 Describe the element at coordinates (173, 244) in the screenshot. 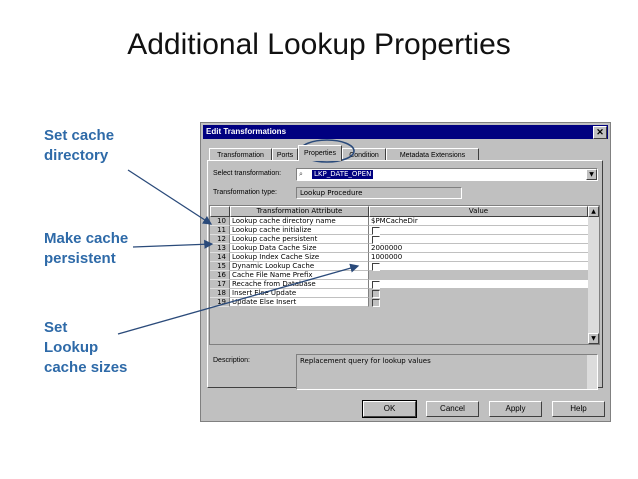

I see `arrow-to-cache-persistent` at that location.